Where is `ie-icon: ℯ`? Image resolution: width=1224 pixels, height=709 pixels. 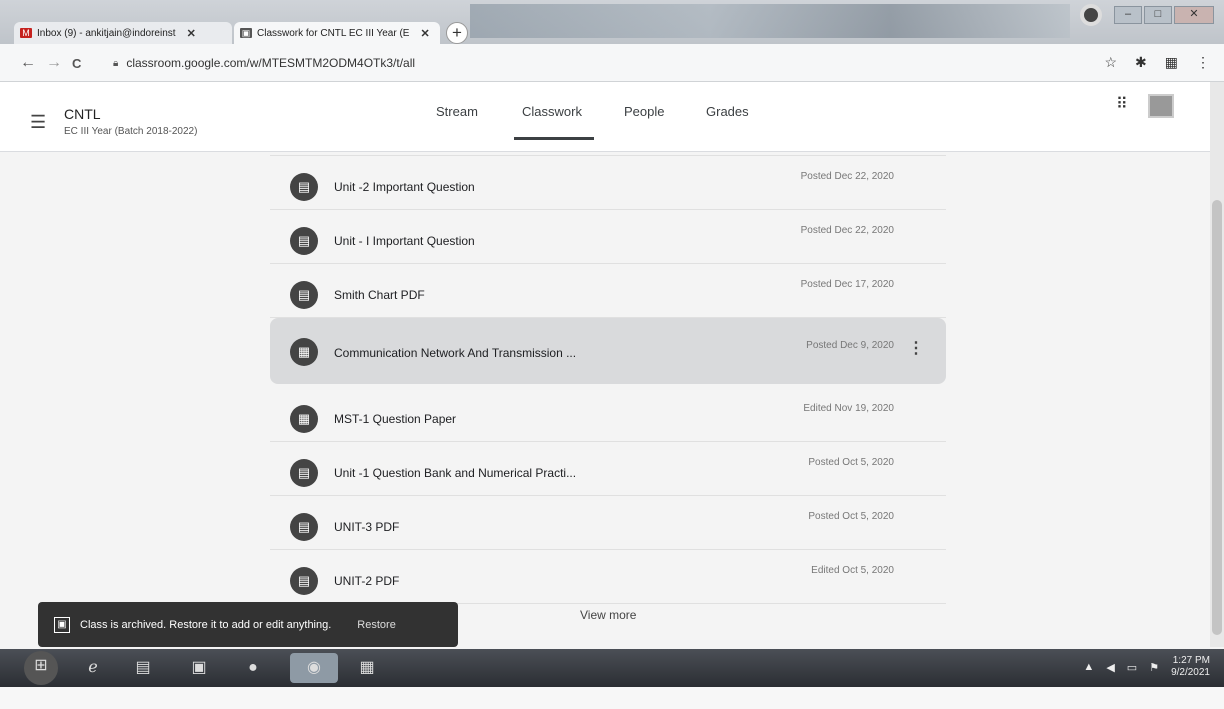
ie-icon: ℯ is located at coordinates (93, 668).